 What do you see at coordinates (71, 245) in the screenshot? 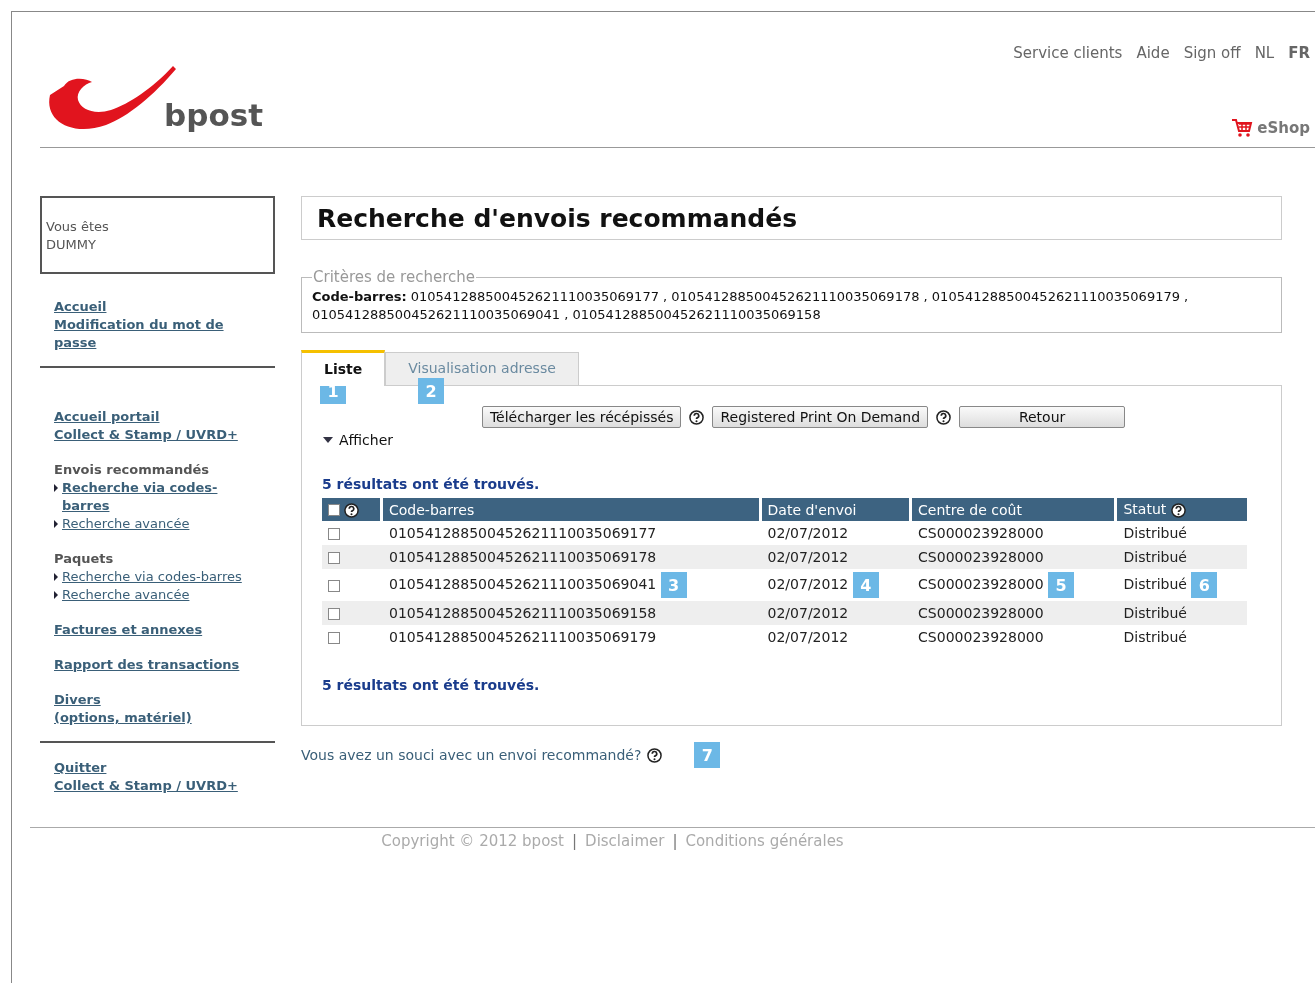
I see `user-name: DUMMY` at bounding box center [71, 245].